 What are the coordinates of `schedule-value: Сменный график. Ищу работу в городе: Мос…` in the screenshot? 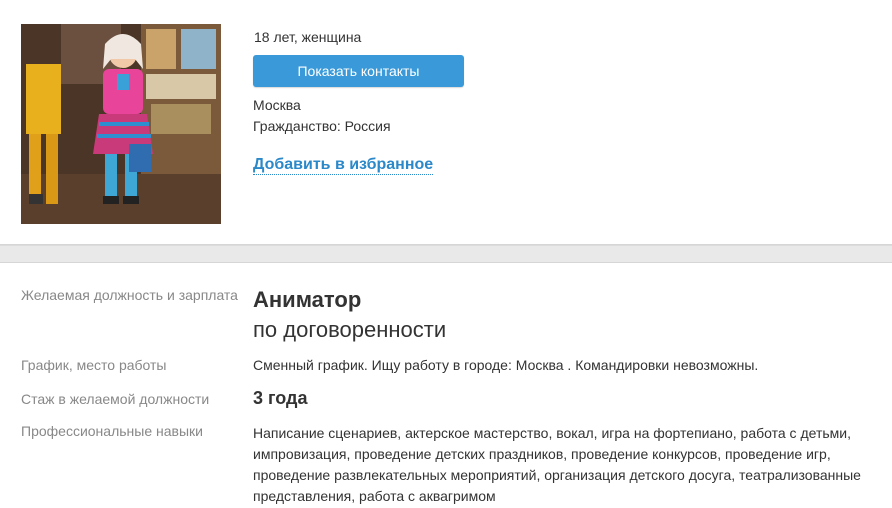 It's located at (506, 365).